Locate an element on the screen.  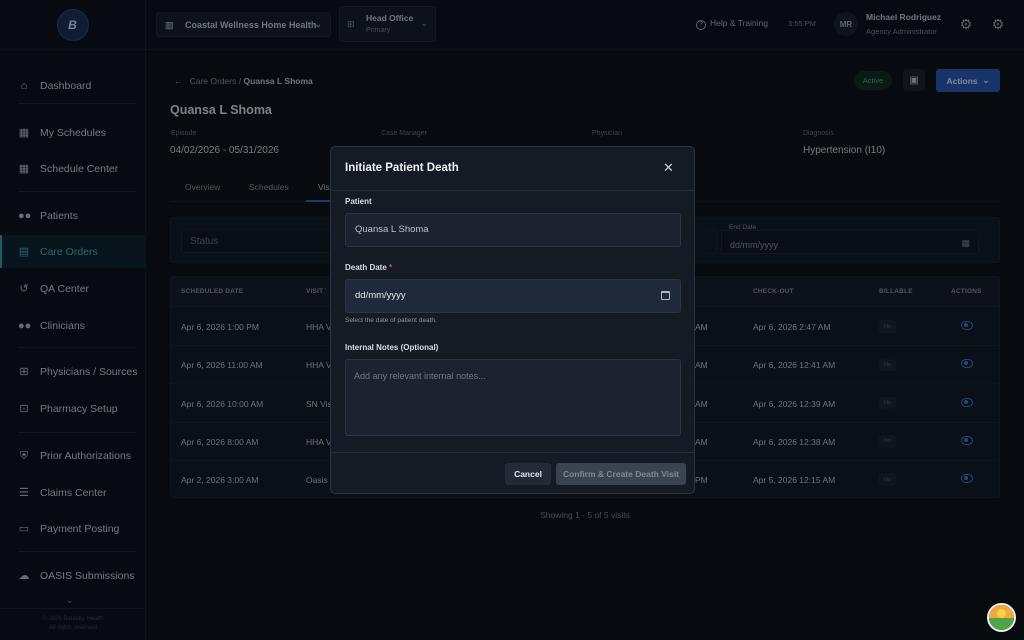
patient-label: Patient is located at coordinates (358, 201).